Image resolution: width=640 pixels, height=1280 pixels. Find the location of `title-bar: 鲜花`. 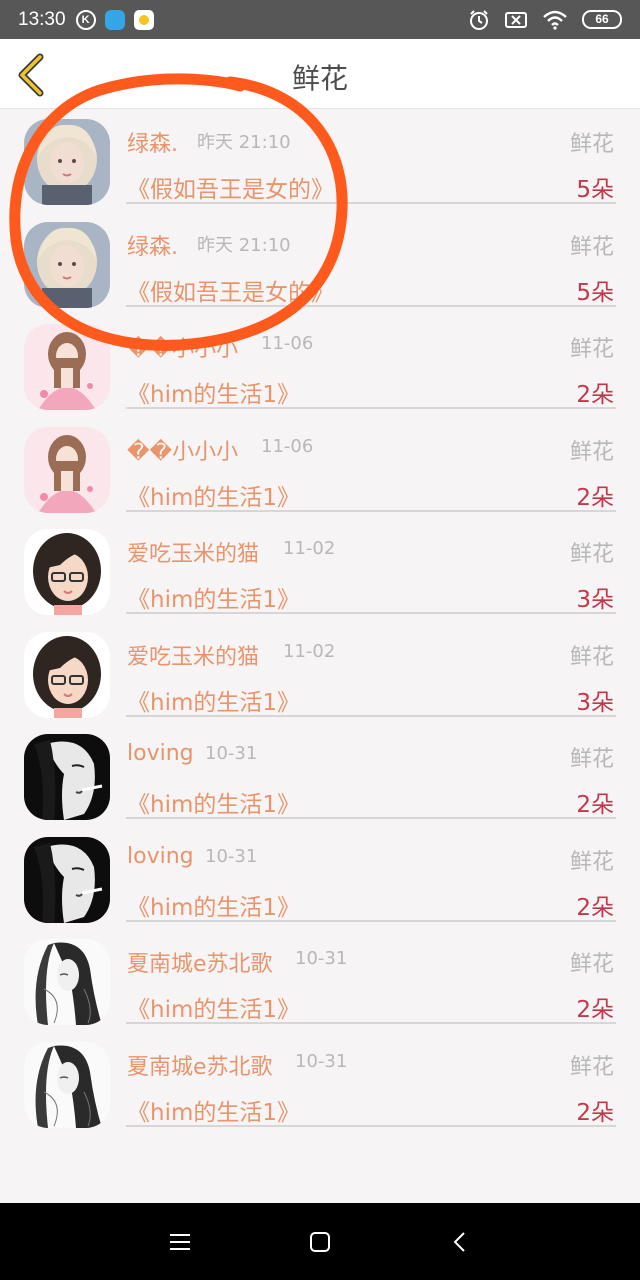

title-bar: 鲜花 is located at coordinates (320, 74).